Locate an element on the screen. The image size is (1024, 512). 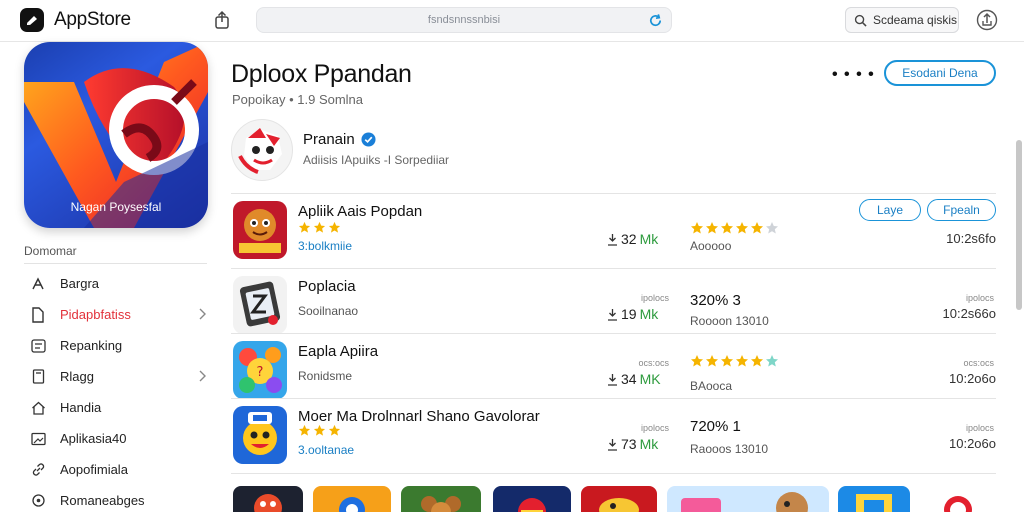
stat-subtext: Aooooo is located at coordinates (711, 246).